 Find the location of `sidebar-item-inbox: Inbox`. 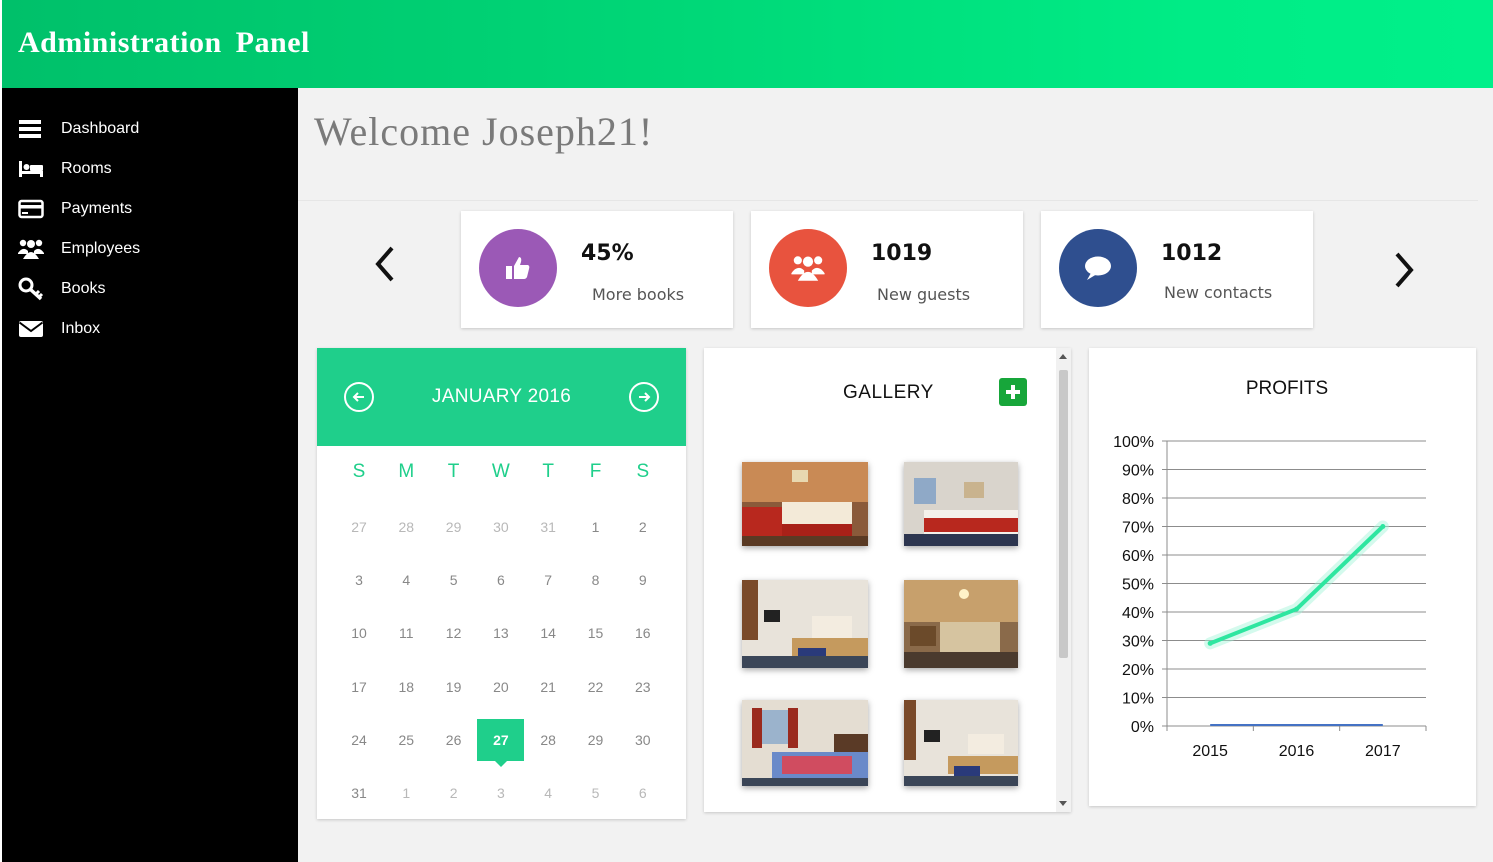

sidebar-item-inbox: Inbox is located at coordinates (59, 329).